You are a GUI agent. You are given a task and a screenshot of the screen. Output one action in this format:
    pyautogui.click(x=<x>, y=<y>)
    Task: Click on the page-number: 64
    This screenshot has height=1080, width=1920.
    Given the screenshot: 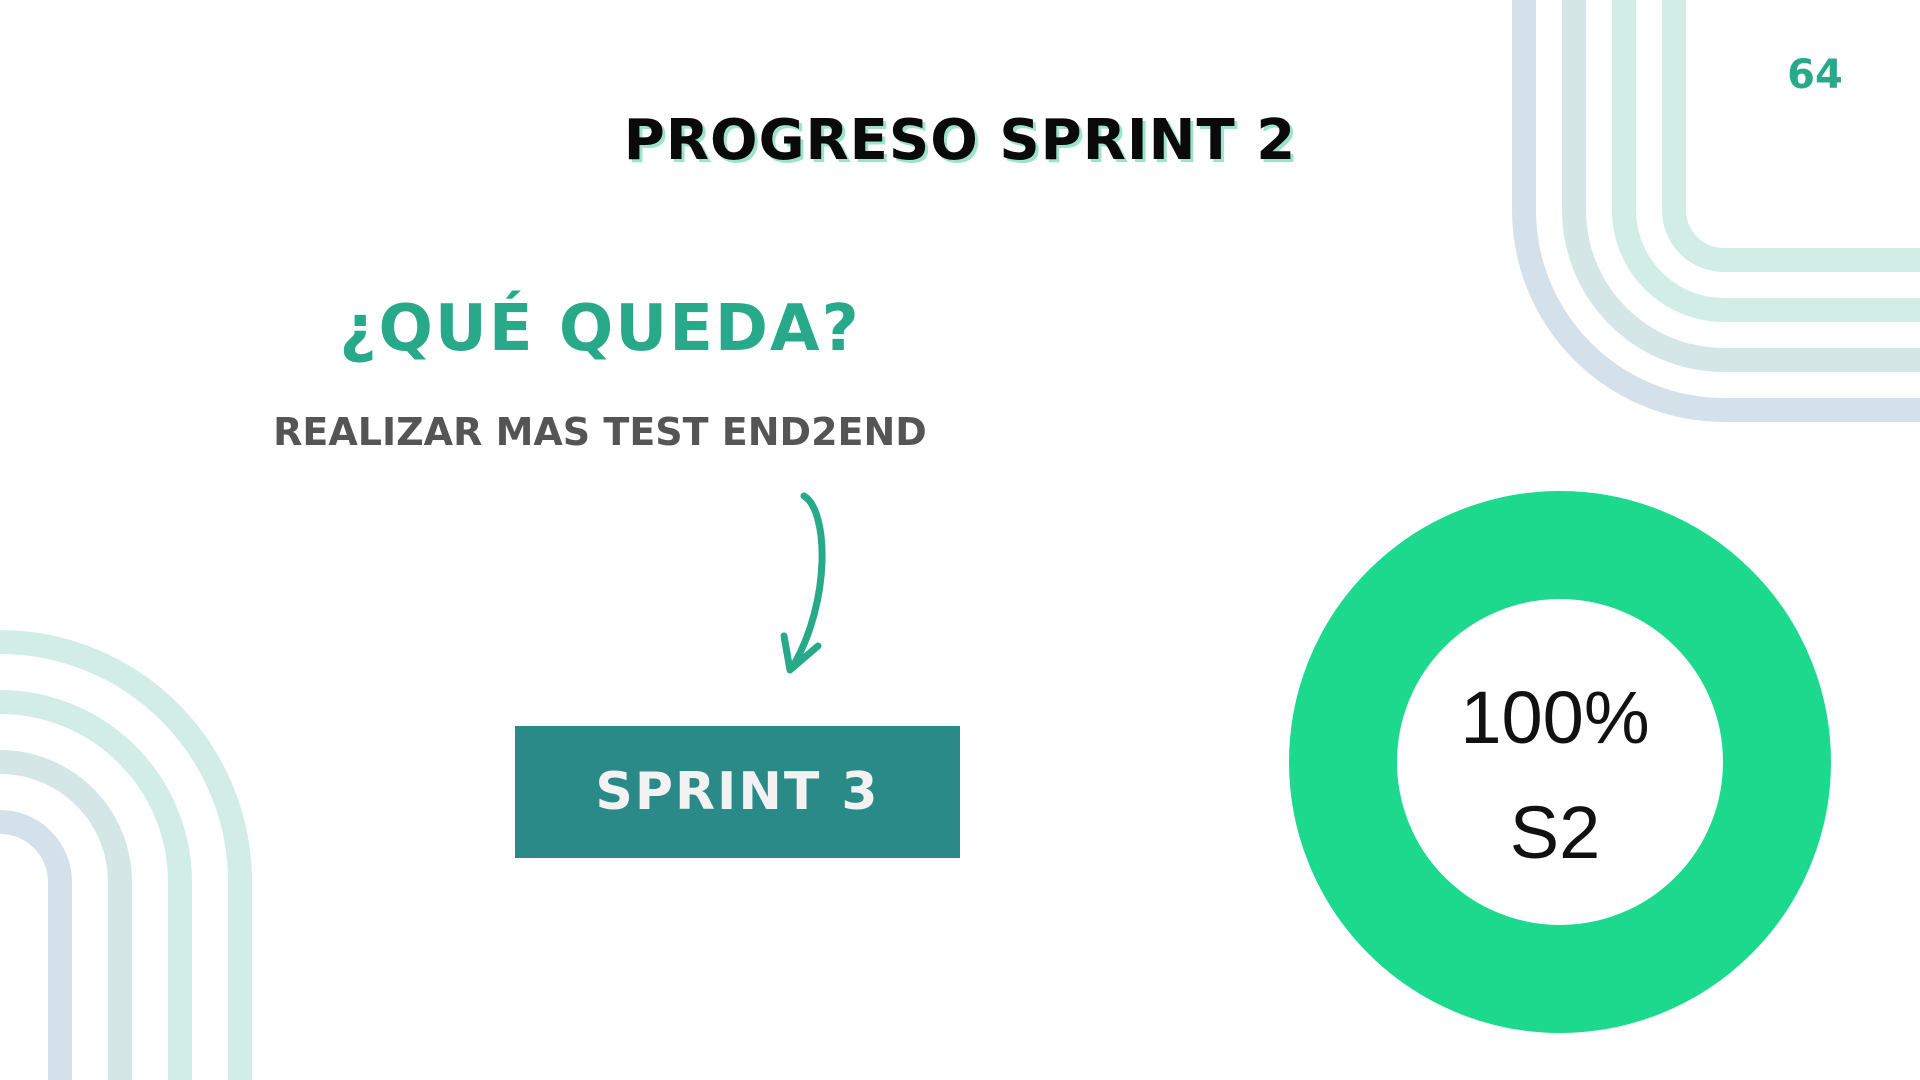 What is the action you would take?
    pyautogui.click(x=1815, y=75)
    